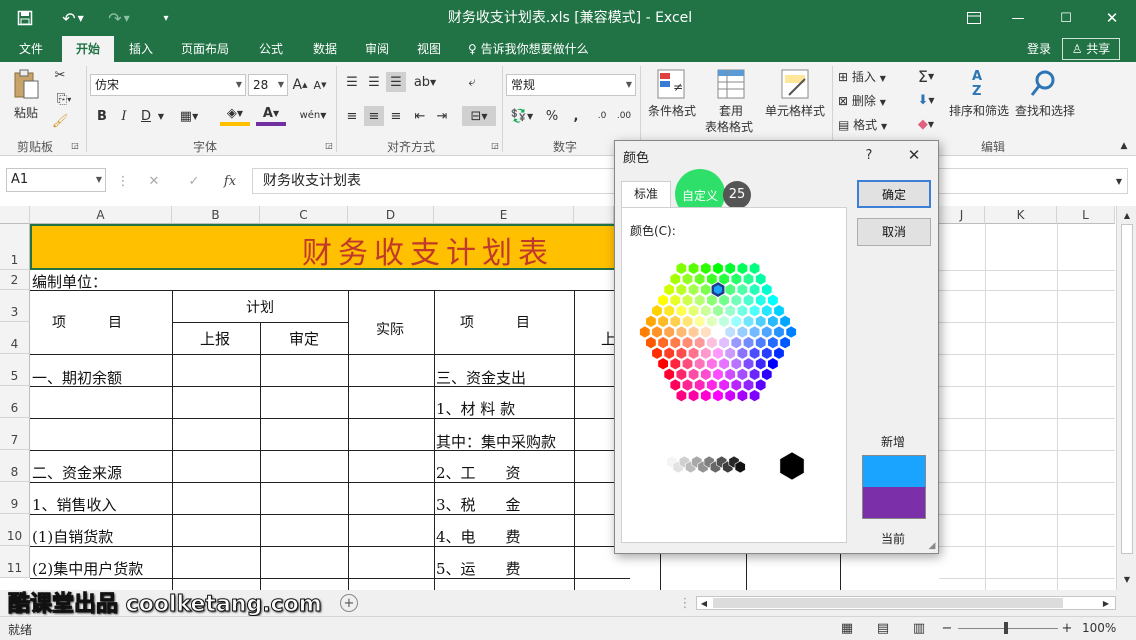  What do you see at coordinates (1091, 49) in the screenshot?
I see `share-button: ♙ 共享` at bounding box center [1091, 49].